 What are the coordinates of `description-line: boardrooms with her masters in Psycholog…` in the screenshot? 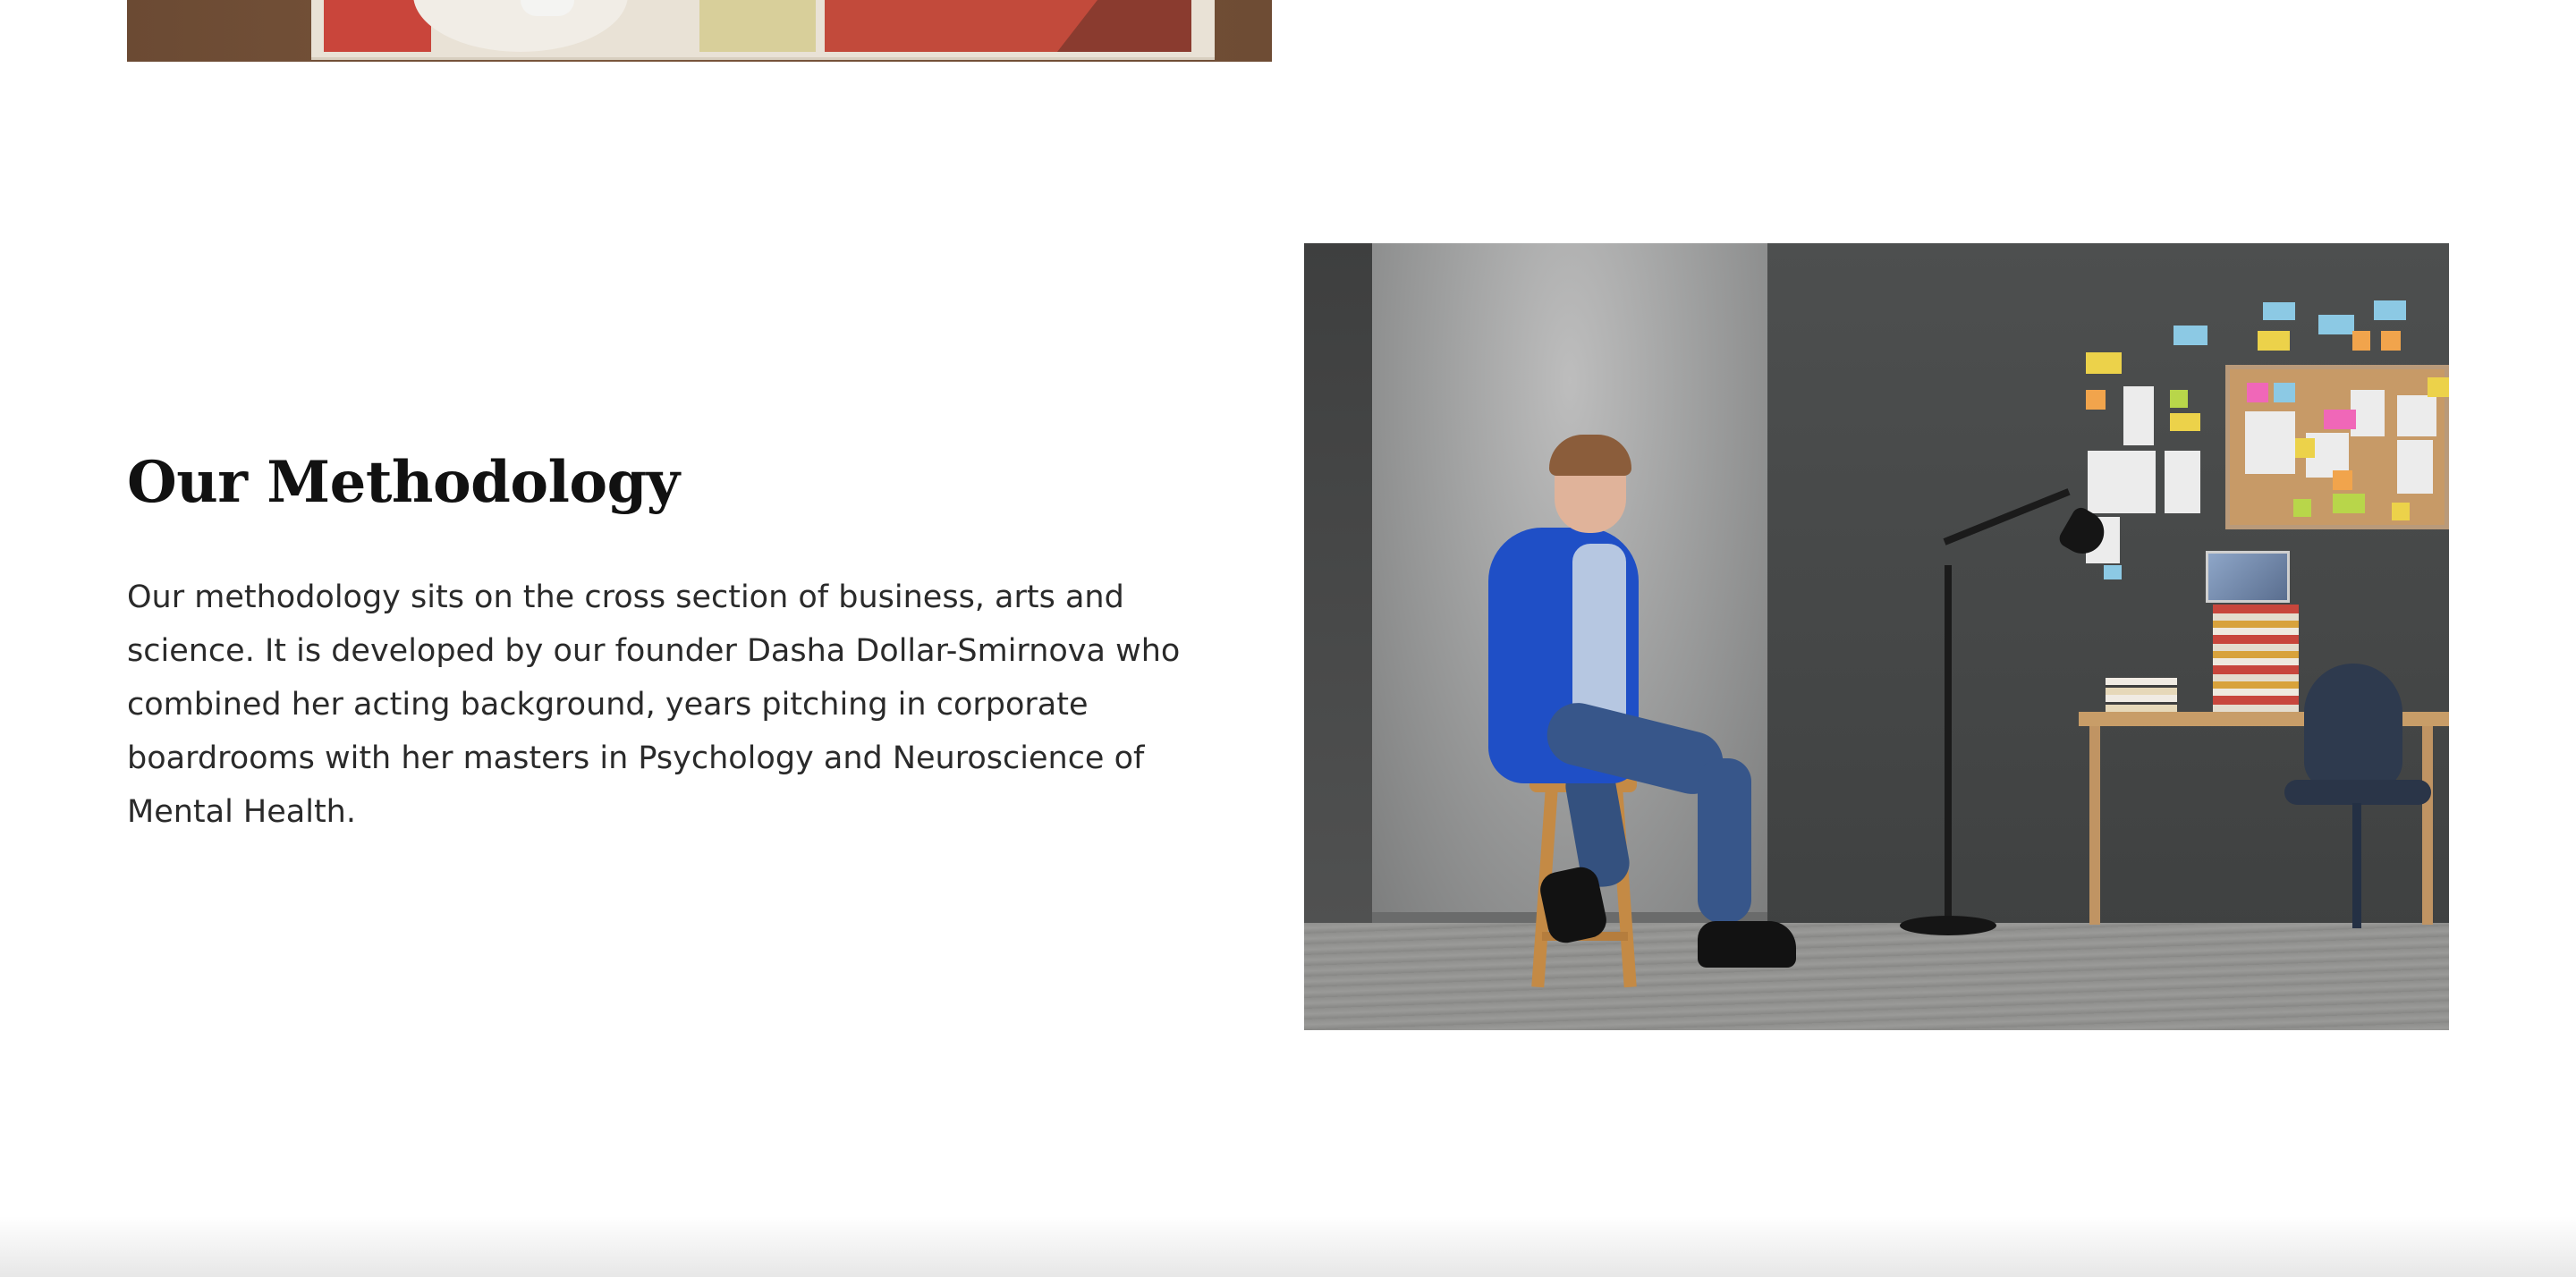 It's located at (636, 758).